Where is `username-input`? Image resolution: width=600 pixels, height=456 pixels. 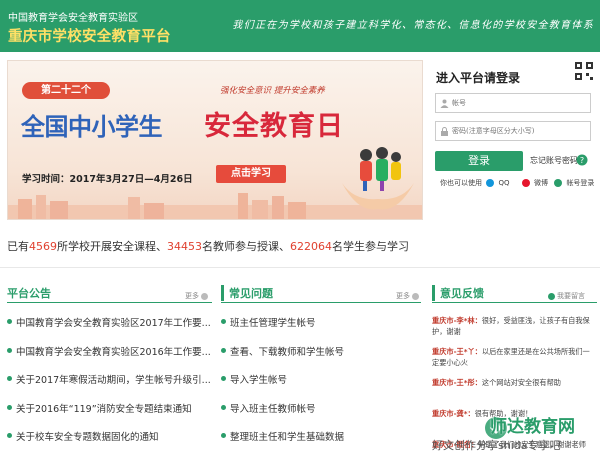 username-input is located at coordinates (519, 103).